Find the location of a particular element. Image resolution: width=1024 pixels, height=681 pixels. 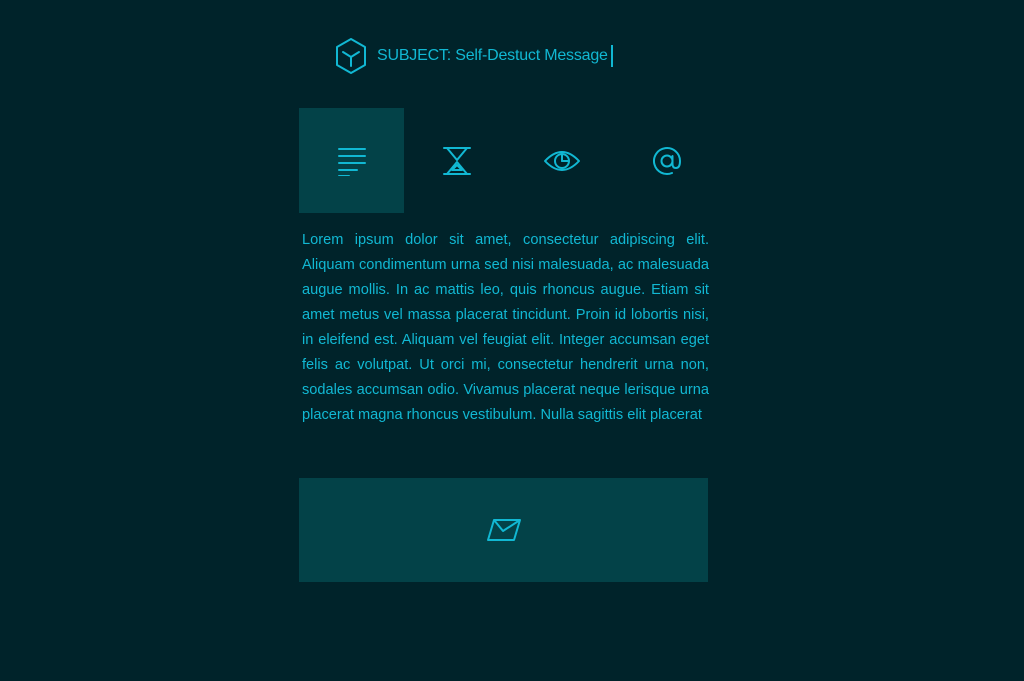

hexagon-logo-icon is located at coordinates (351, 56).